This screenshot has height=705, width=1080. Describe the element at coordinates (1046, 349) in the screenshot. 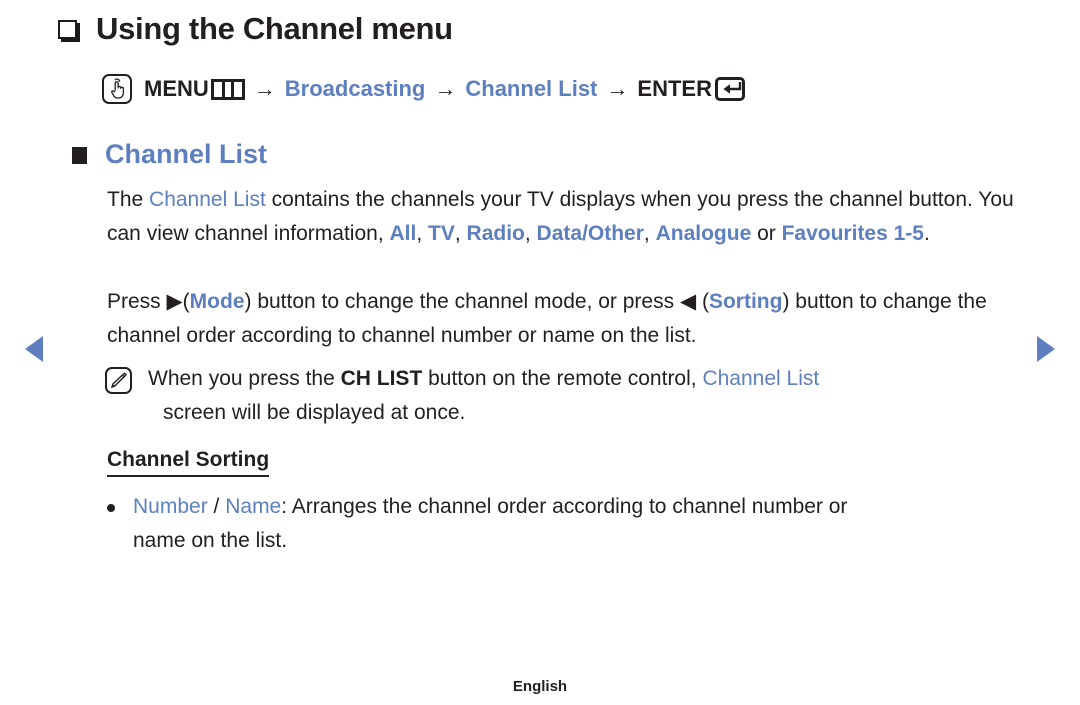

I see `next-page-arrow` at that location.